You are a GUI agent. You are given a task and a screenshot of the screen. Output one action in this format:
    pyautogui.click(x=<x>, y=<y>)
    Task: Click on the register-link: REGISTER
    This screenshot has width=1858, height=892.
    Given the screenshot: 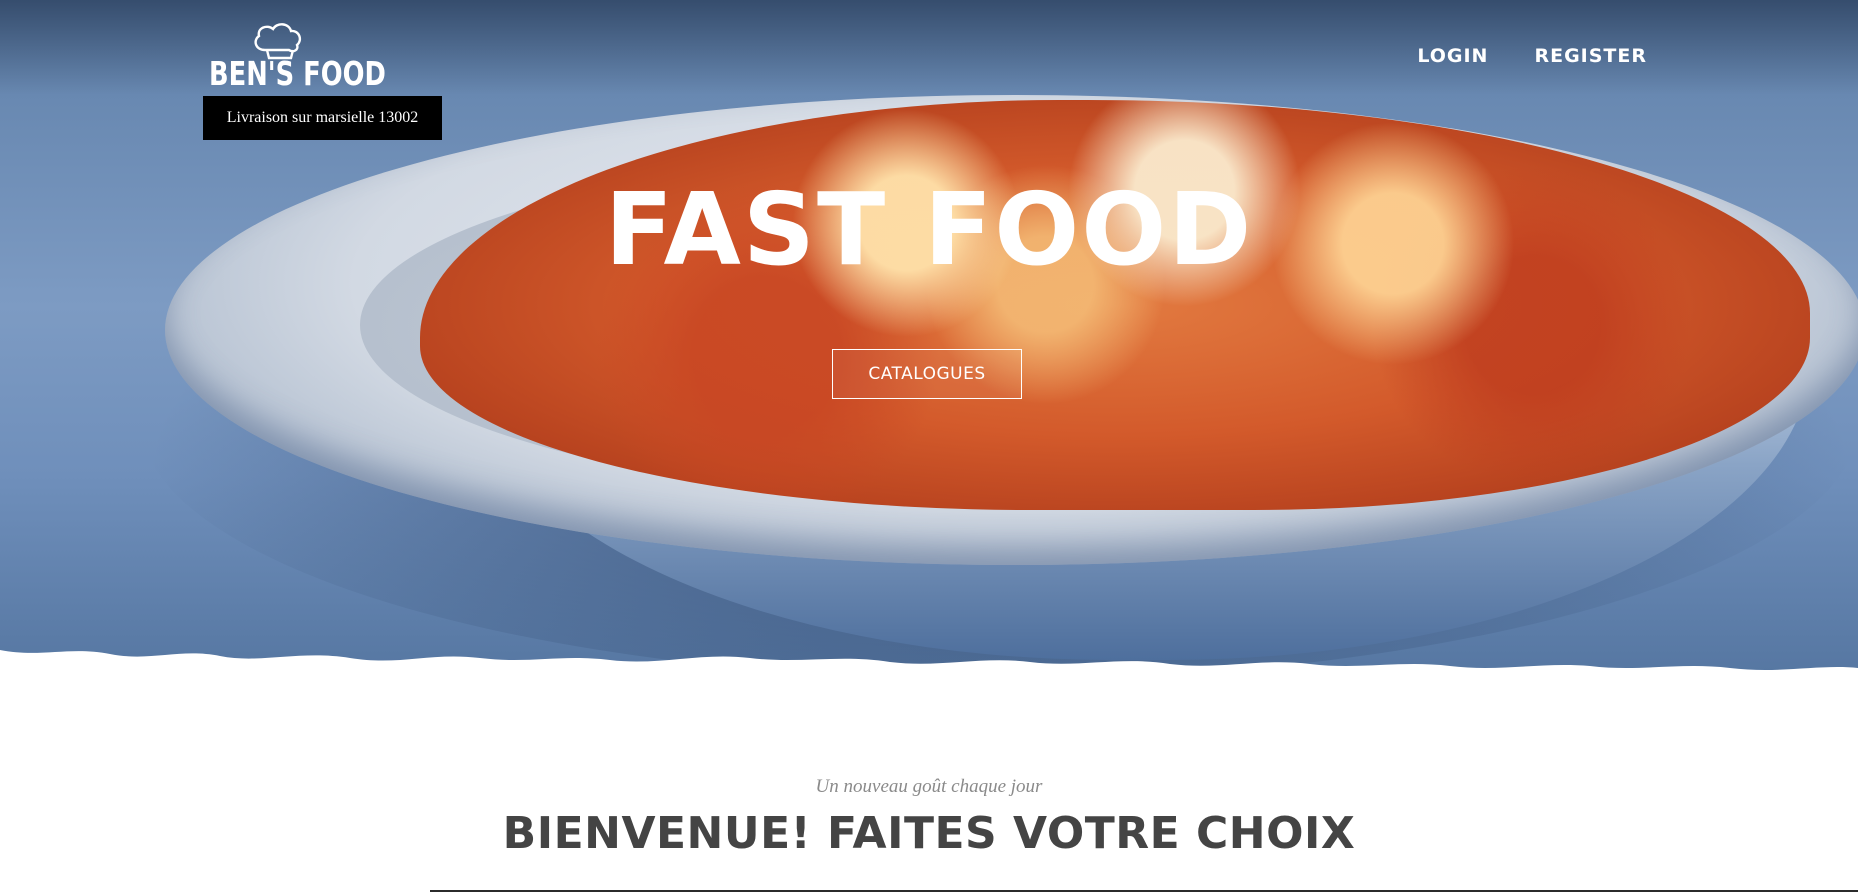 What is the action you would take?
    pyautogui.click(x=1590, y=56)
    